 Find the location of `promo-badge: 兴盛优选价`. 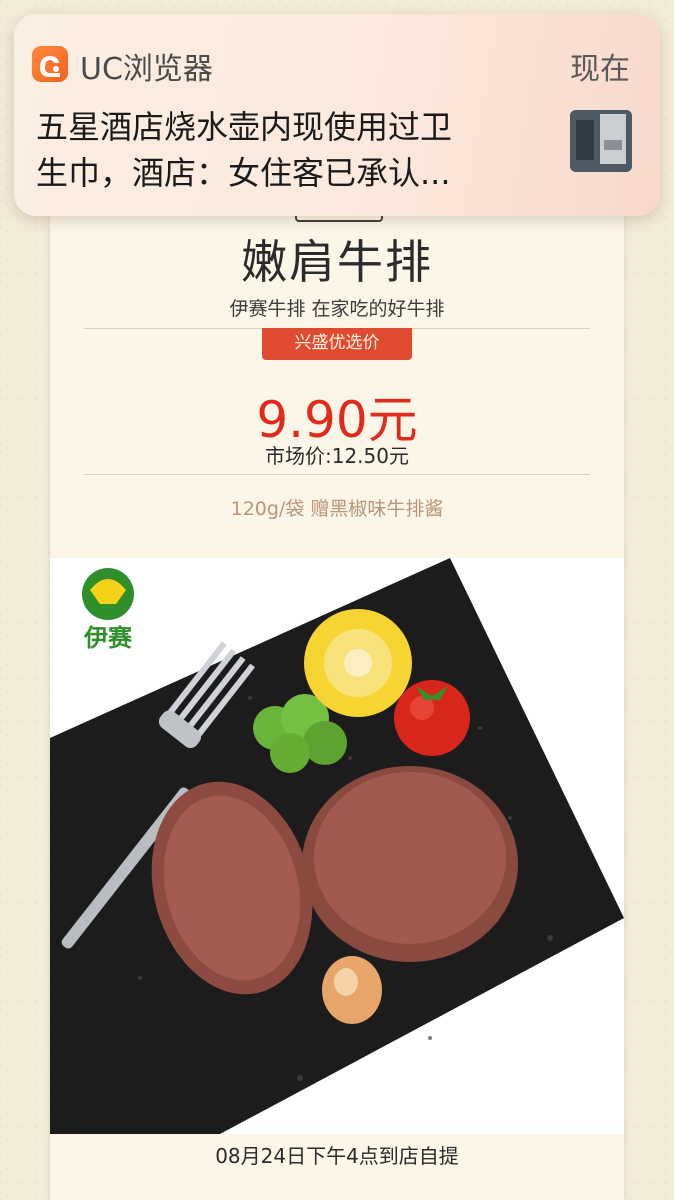

promo-badge: 兴盛优选价 is located at coordinates (337, 344).